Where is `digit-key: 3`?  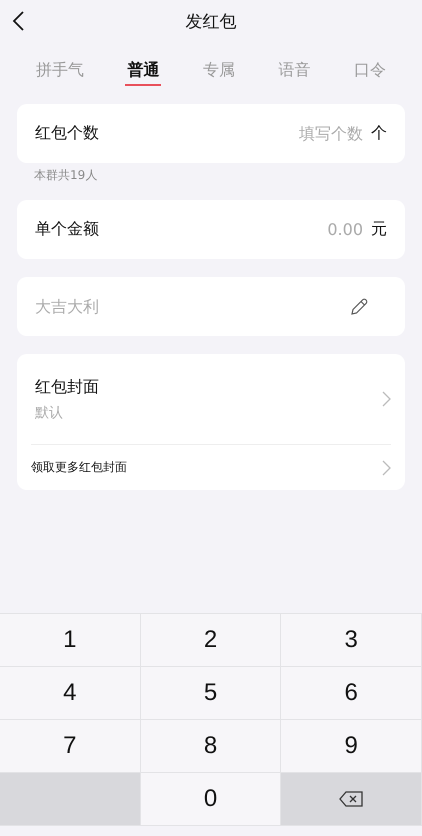
digit-key: 3 is located at coordinates (351, 640).